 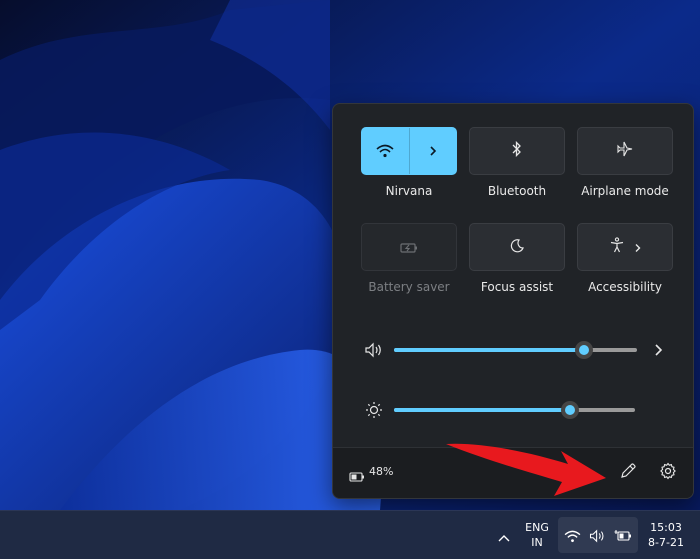 I want to click on volume-slider-thumb, so click(x=583, y=350).